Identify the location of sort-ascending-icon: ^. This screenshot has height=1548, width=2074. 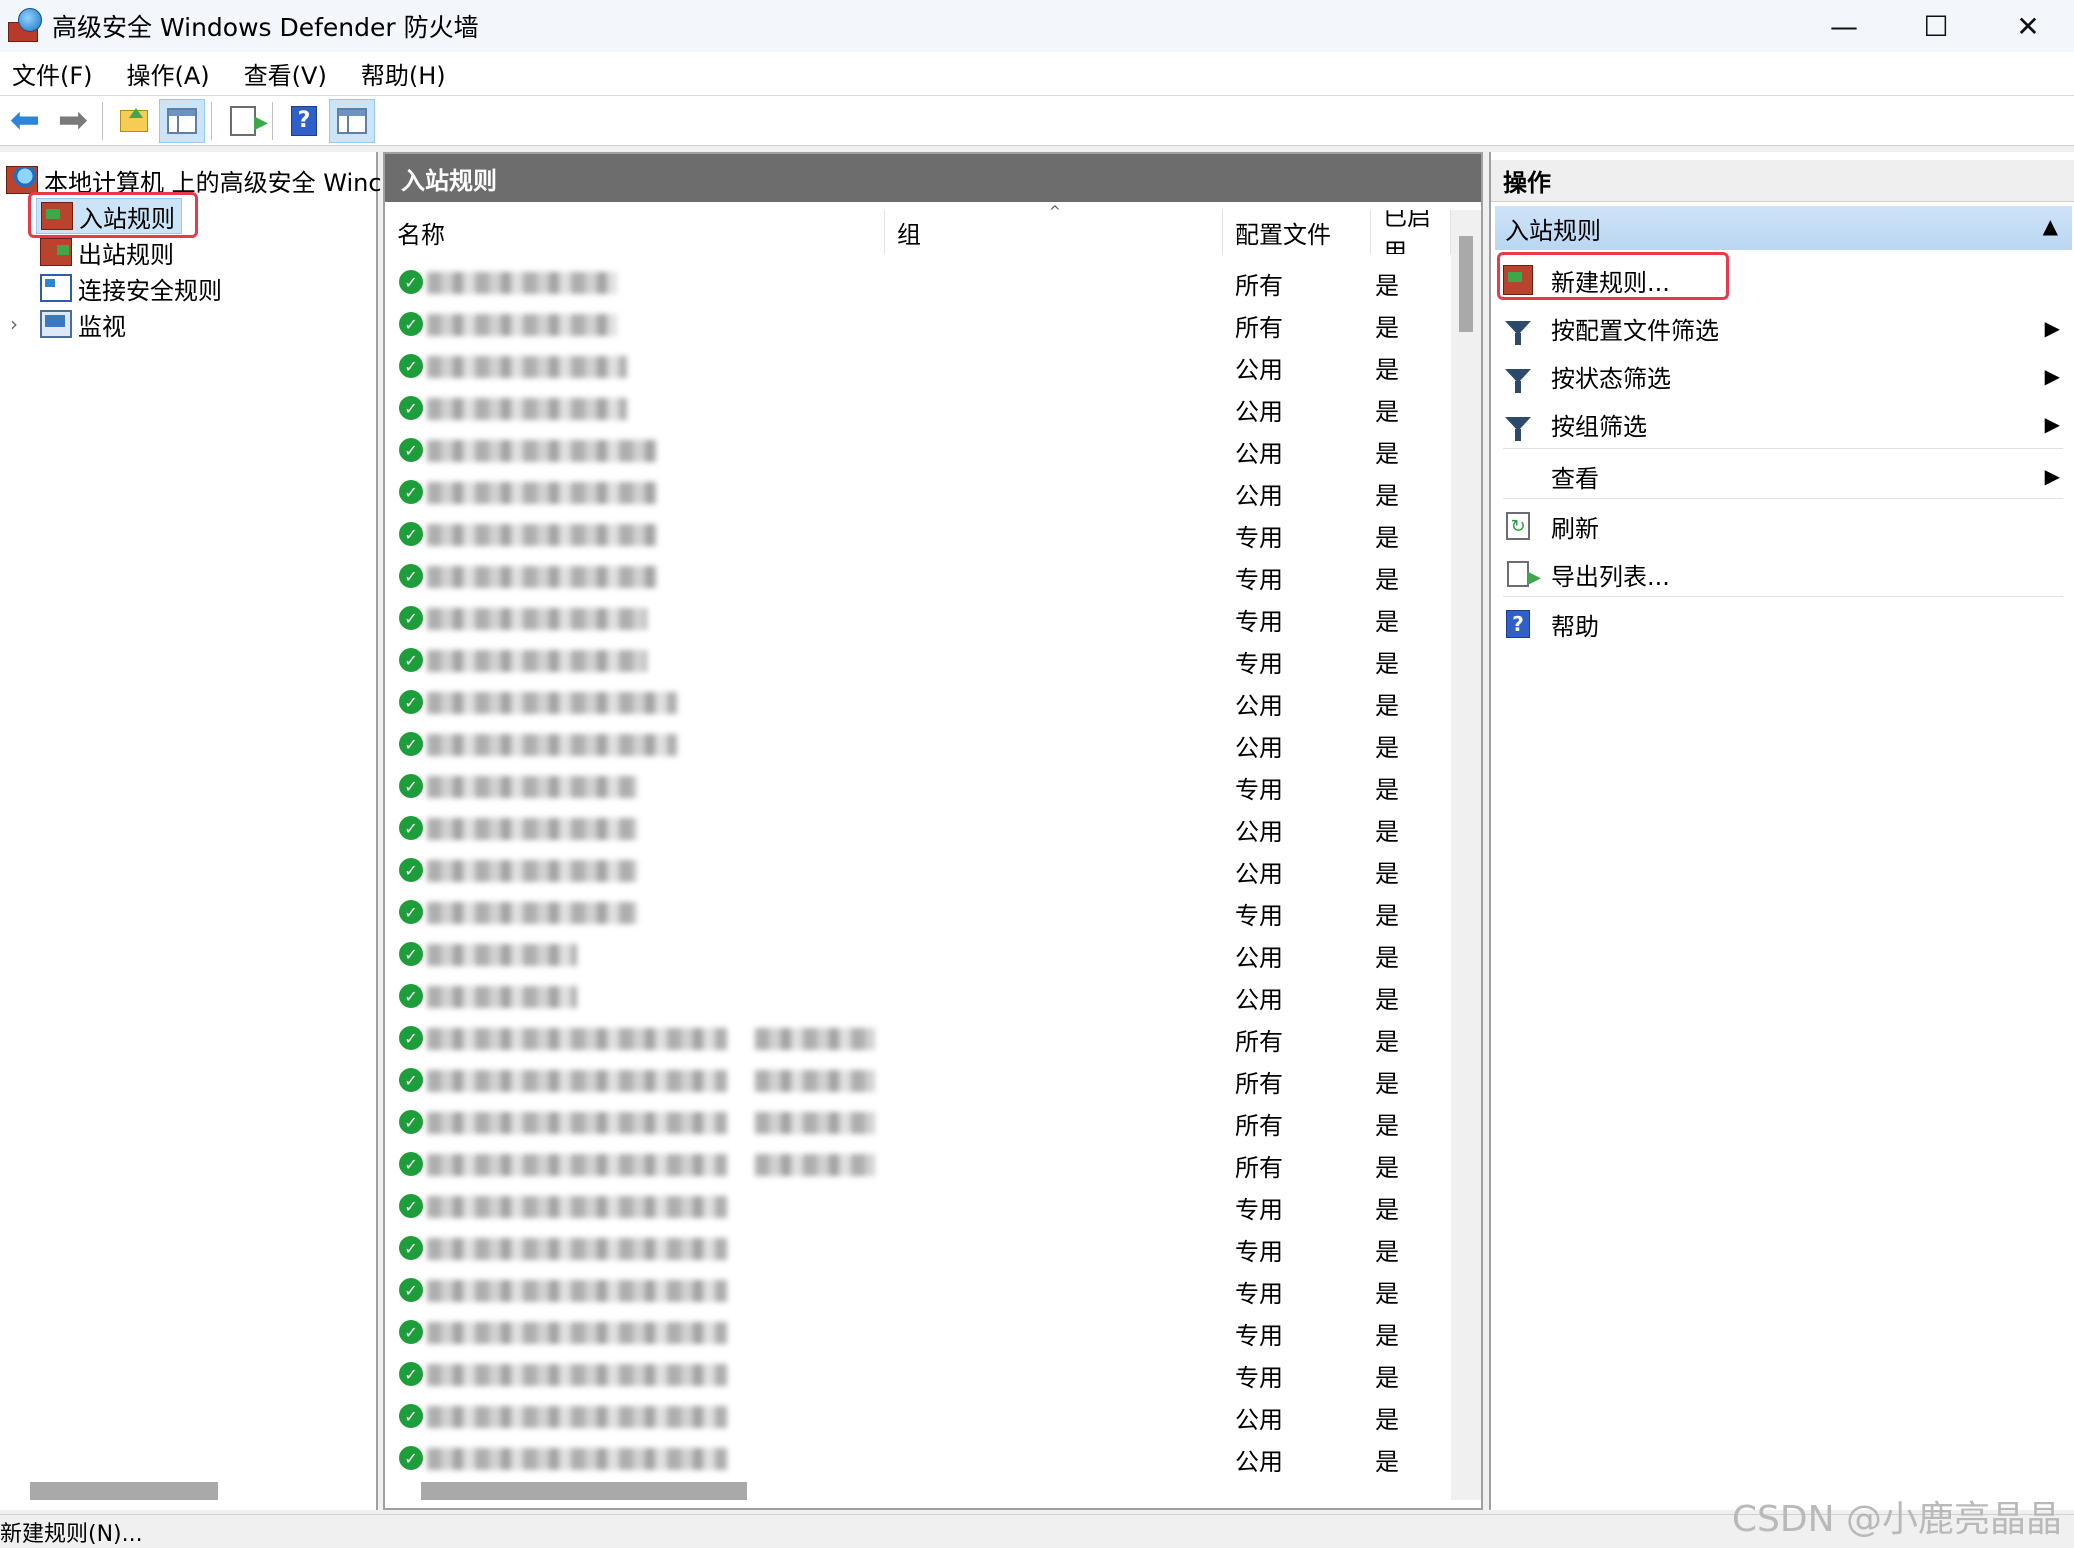
(1055, 212).